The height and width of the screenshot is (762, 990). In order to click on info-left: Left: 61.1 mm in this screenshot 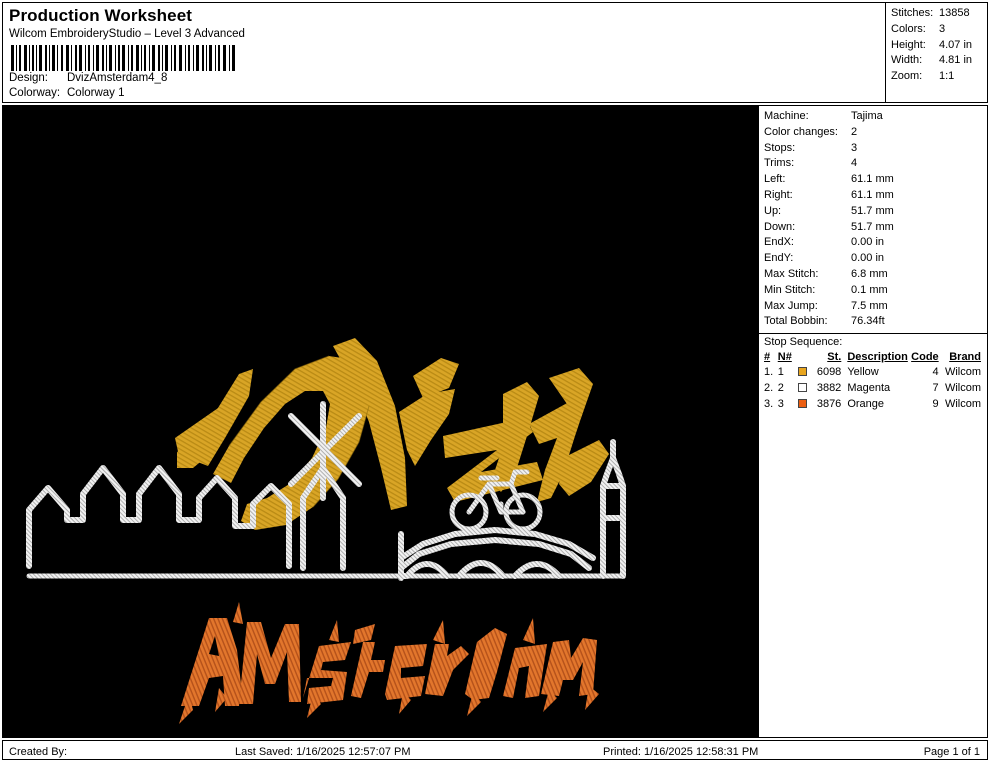, I will do `click(875, 180)`.